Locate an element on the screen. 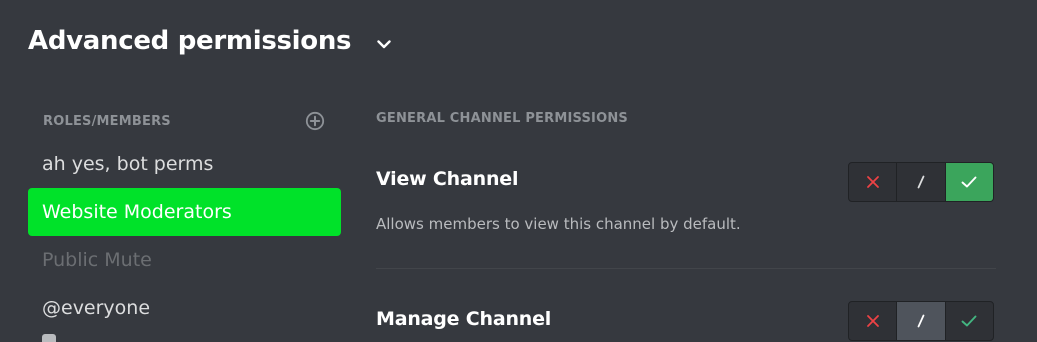 The image size is (1037, 342). permission-name: View Channel is located at coordinates (447, 179).